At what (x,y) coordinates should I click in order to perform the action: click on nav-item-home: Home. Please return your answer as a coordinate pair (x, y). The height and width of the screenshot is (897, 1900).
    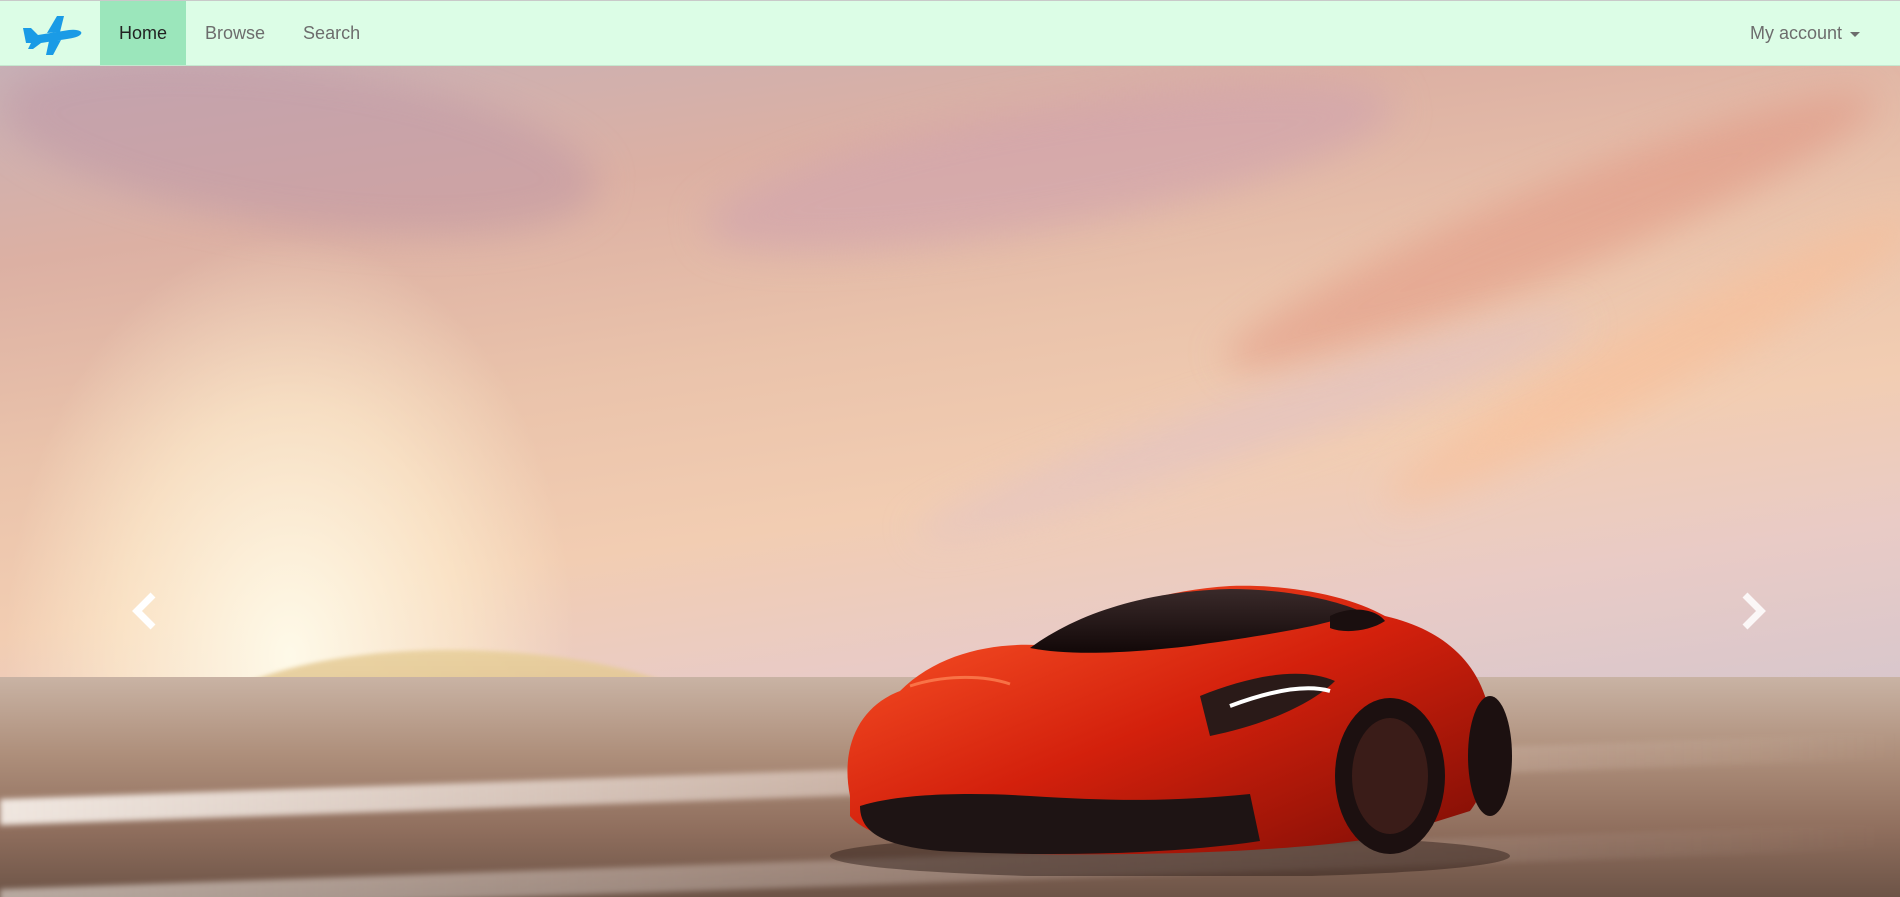
    Looking at the image, I should click on (143, 33).